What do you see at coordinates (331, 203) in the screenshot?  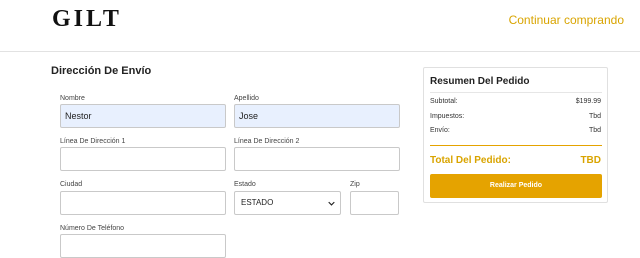 I see `chevron-down-icon` at bounding box center [331, 203].